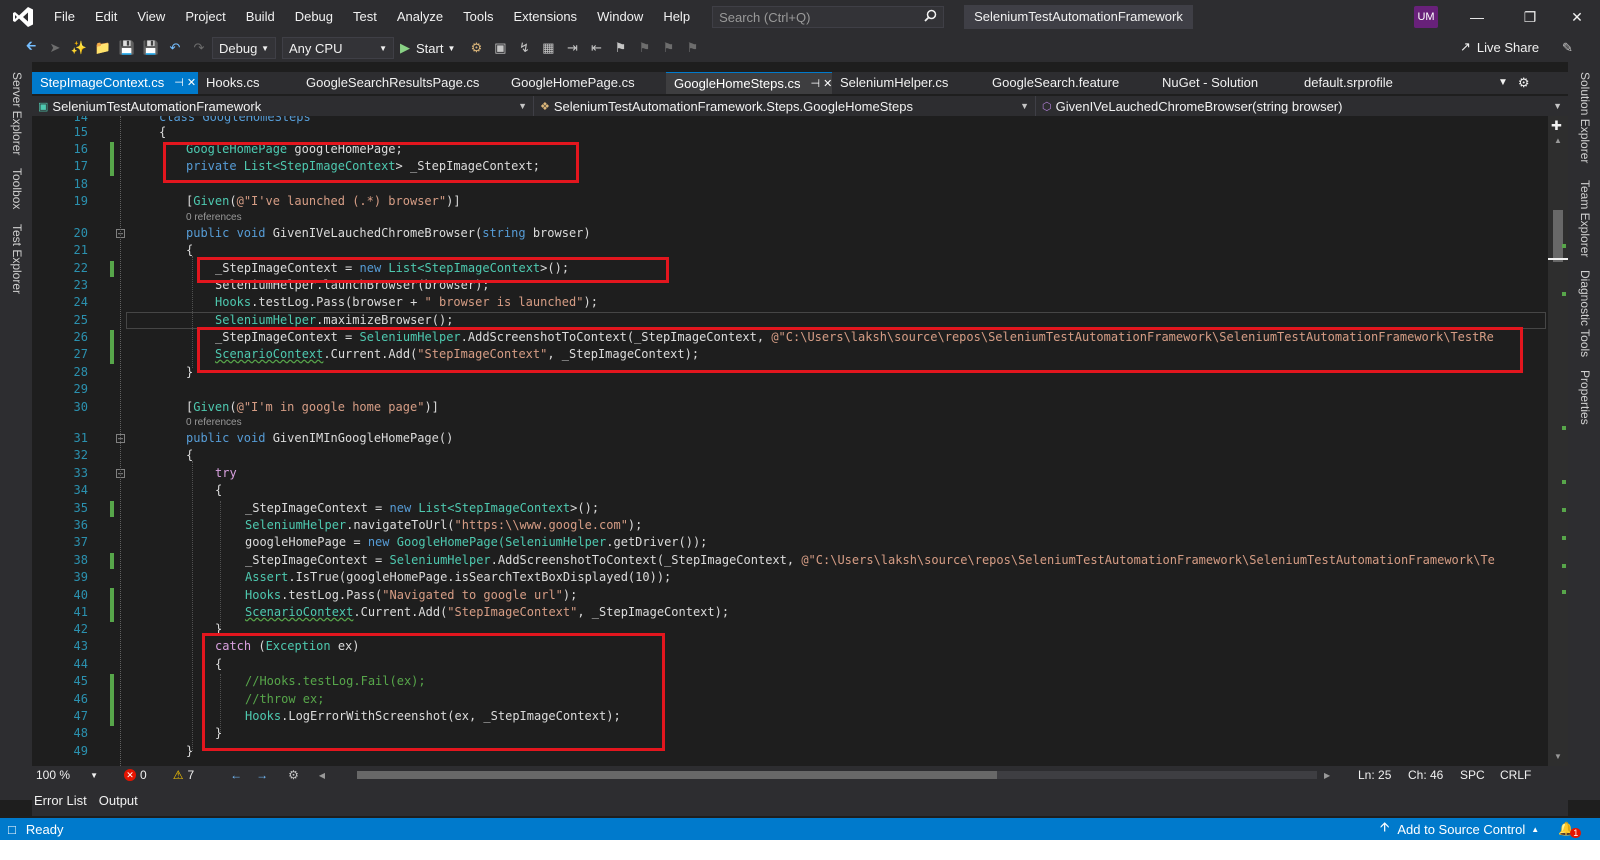 The height and width of the screenshot is (860, 1600). What do you see at coordinates (1577, 17) in the screenshot?
I see `close-window-icon: ✕` at bounding box center [1577, 17].